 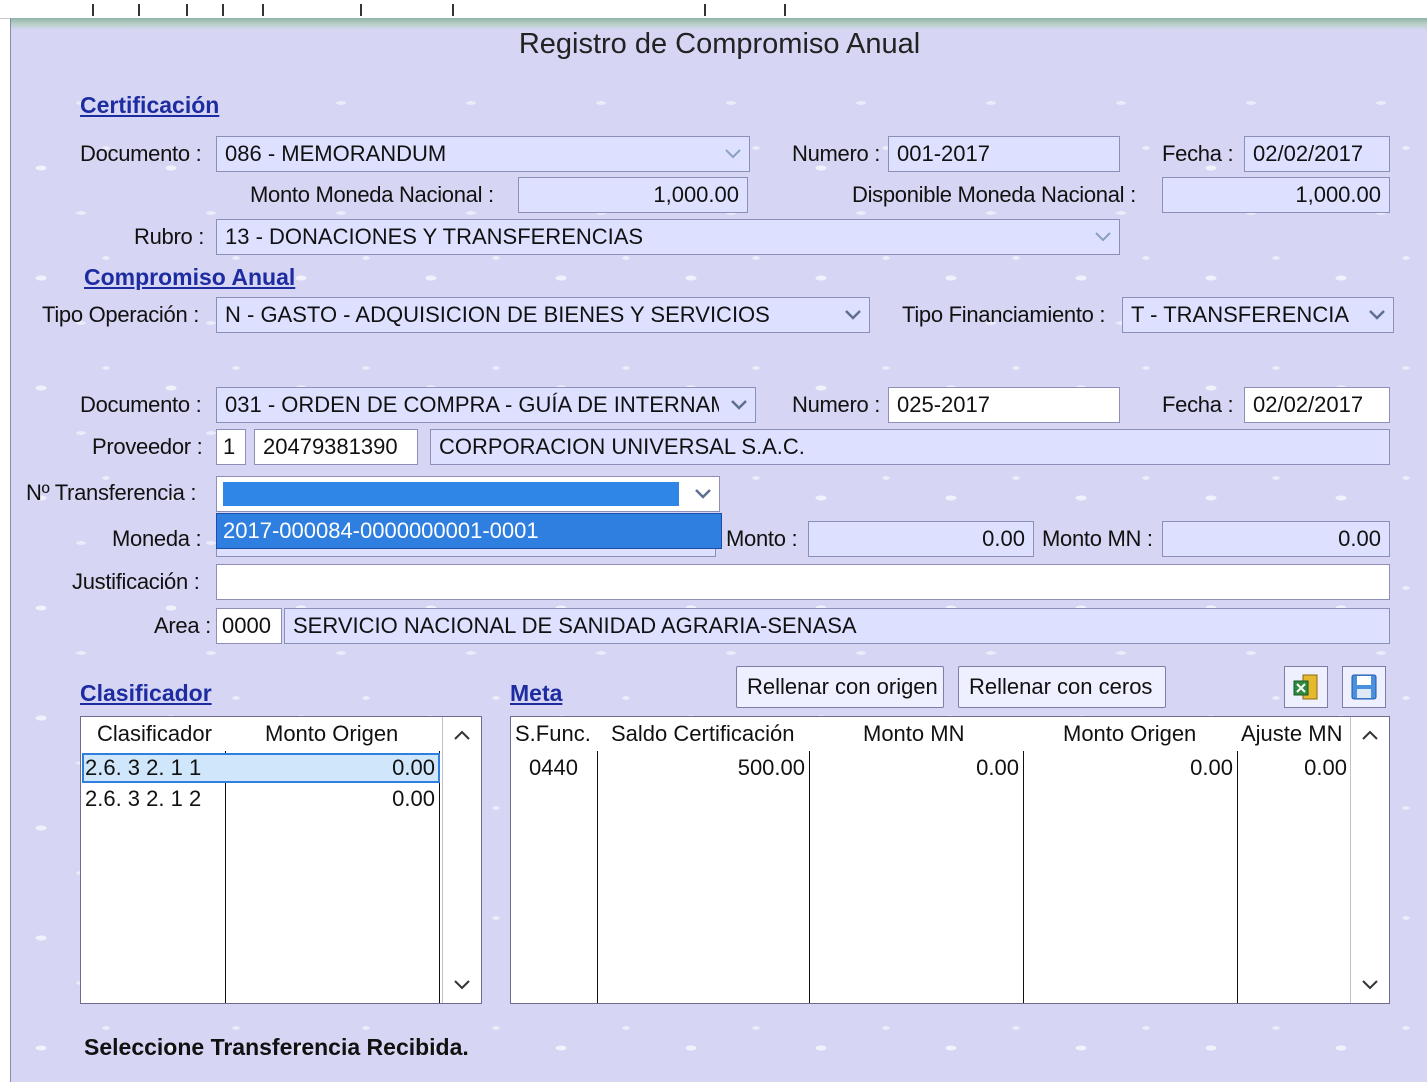 I want to click on moneda-label: Moneda :, so click(x=157, y=538).